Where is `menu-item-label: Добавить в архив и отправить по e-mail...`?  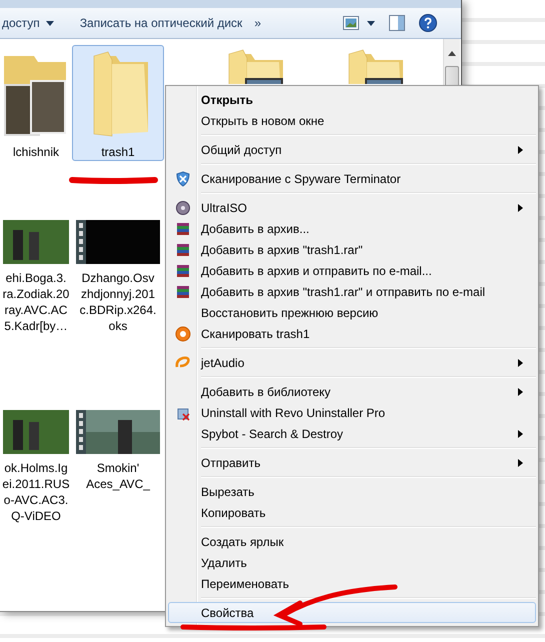 menu-item-label: Добавить в архив и отправить по e-mail... is located at coordinates (316, 271).